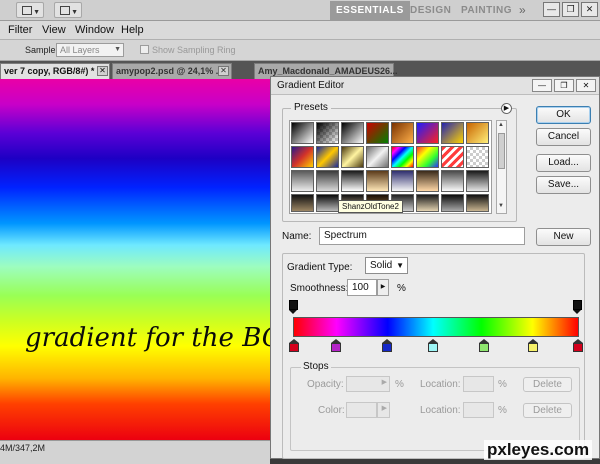 Image resolution: width=600 pixels, height=464 pixels. Describe the element at coordinates (383, 410) in the screenshot. I see `color-picker-icon: ▶` at that location.